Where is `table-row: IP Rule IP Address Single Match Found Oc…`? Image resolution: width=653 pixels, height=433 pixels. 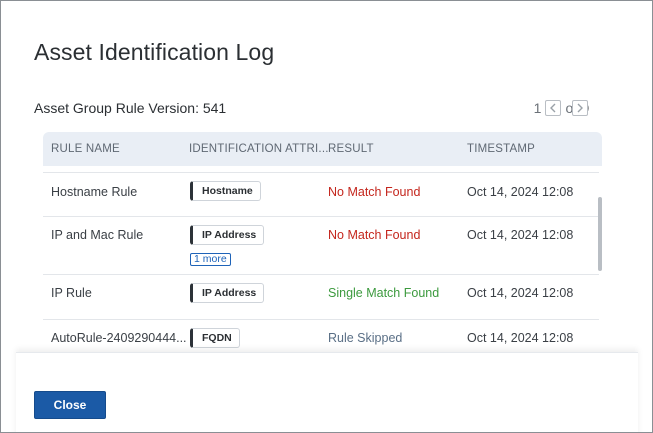 table-row: IP Rule IP Address Single Match Found Oc… is located at coordinates (321, 297).